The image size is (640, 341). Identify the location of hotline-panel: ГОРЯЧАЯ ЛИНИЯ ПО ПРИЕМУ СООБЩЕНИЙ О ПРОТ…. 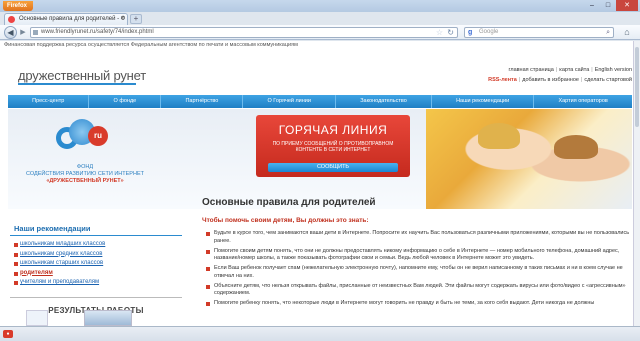
(333, 146).